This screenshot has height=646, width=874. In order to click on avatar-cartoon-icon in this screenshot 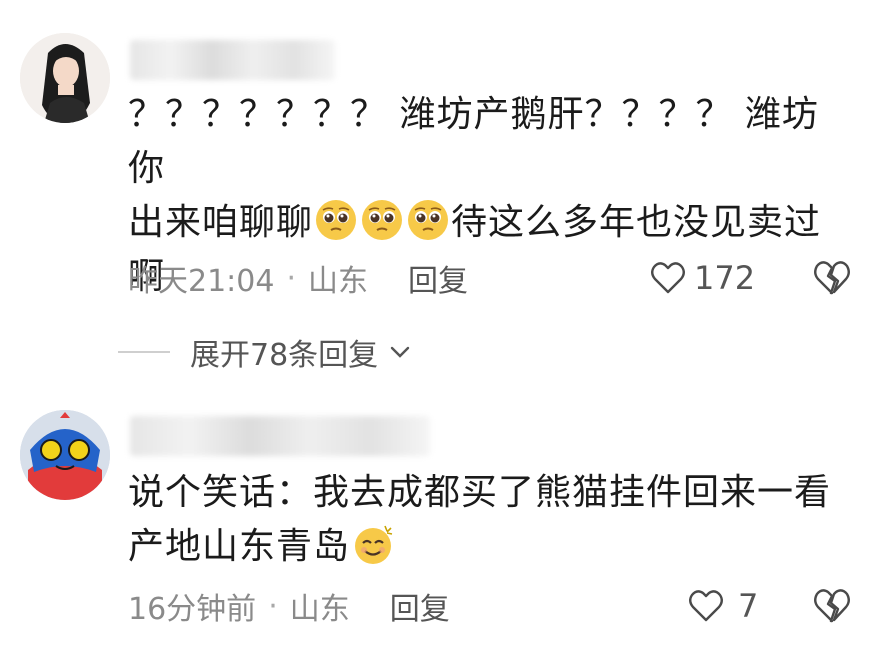, I will do `click(65, 455)`.